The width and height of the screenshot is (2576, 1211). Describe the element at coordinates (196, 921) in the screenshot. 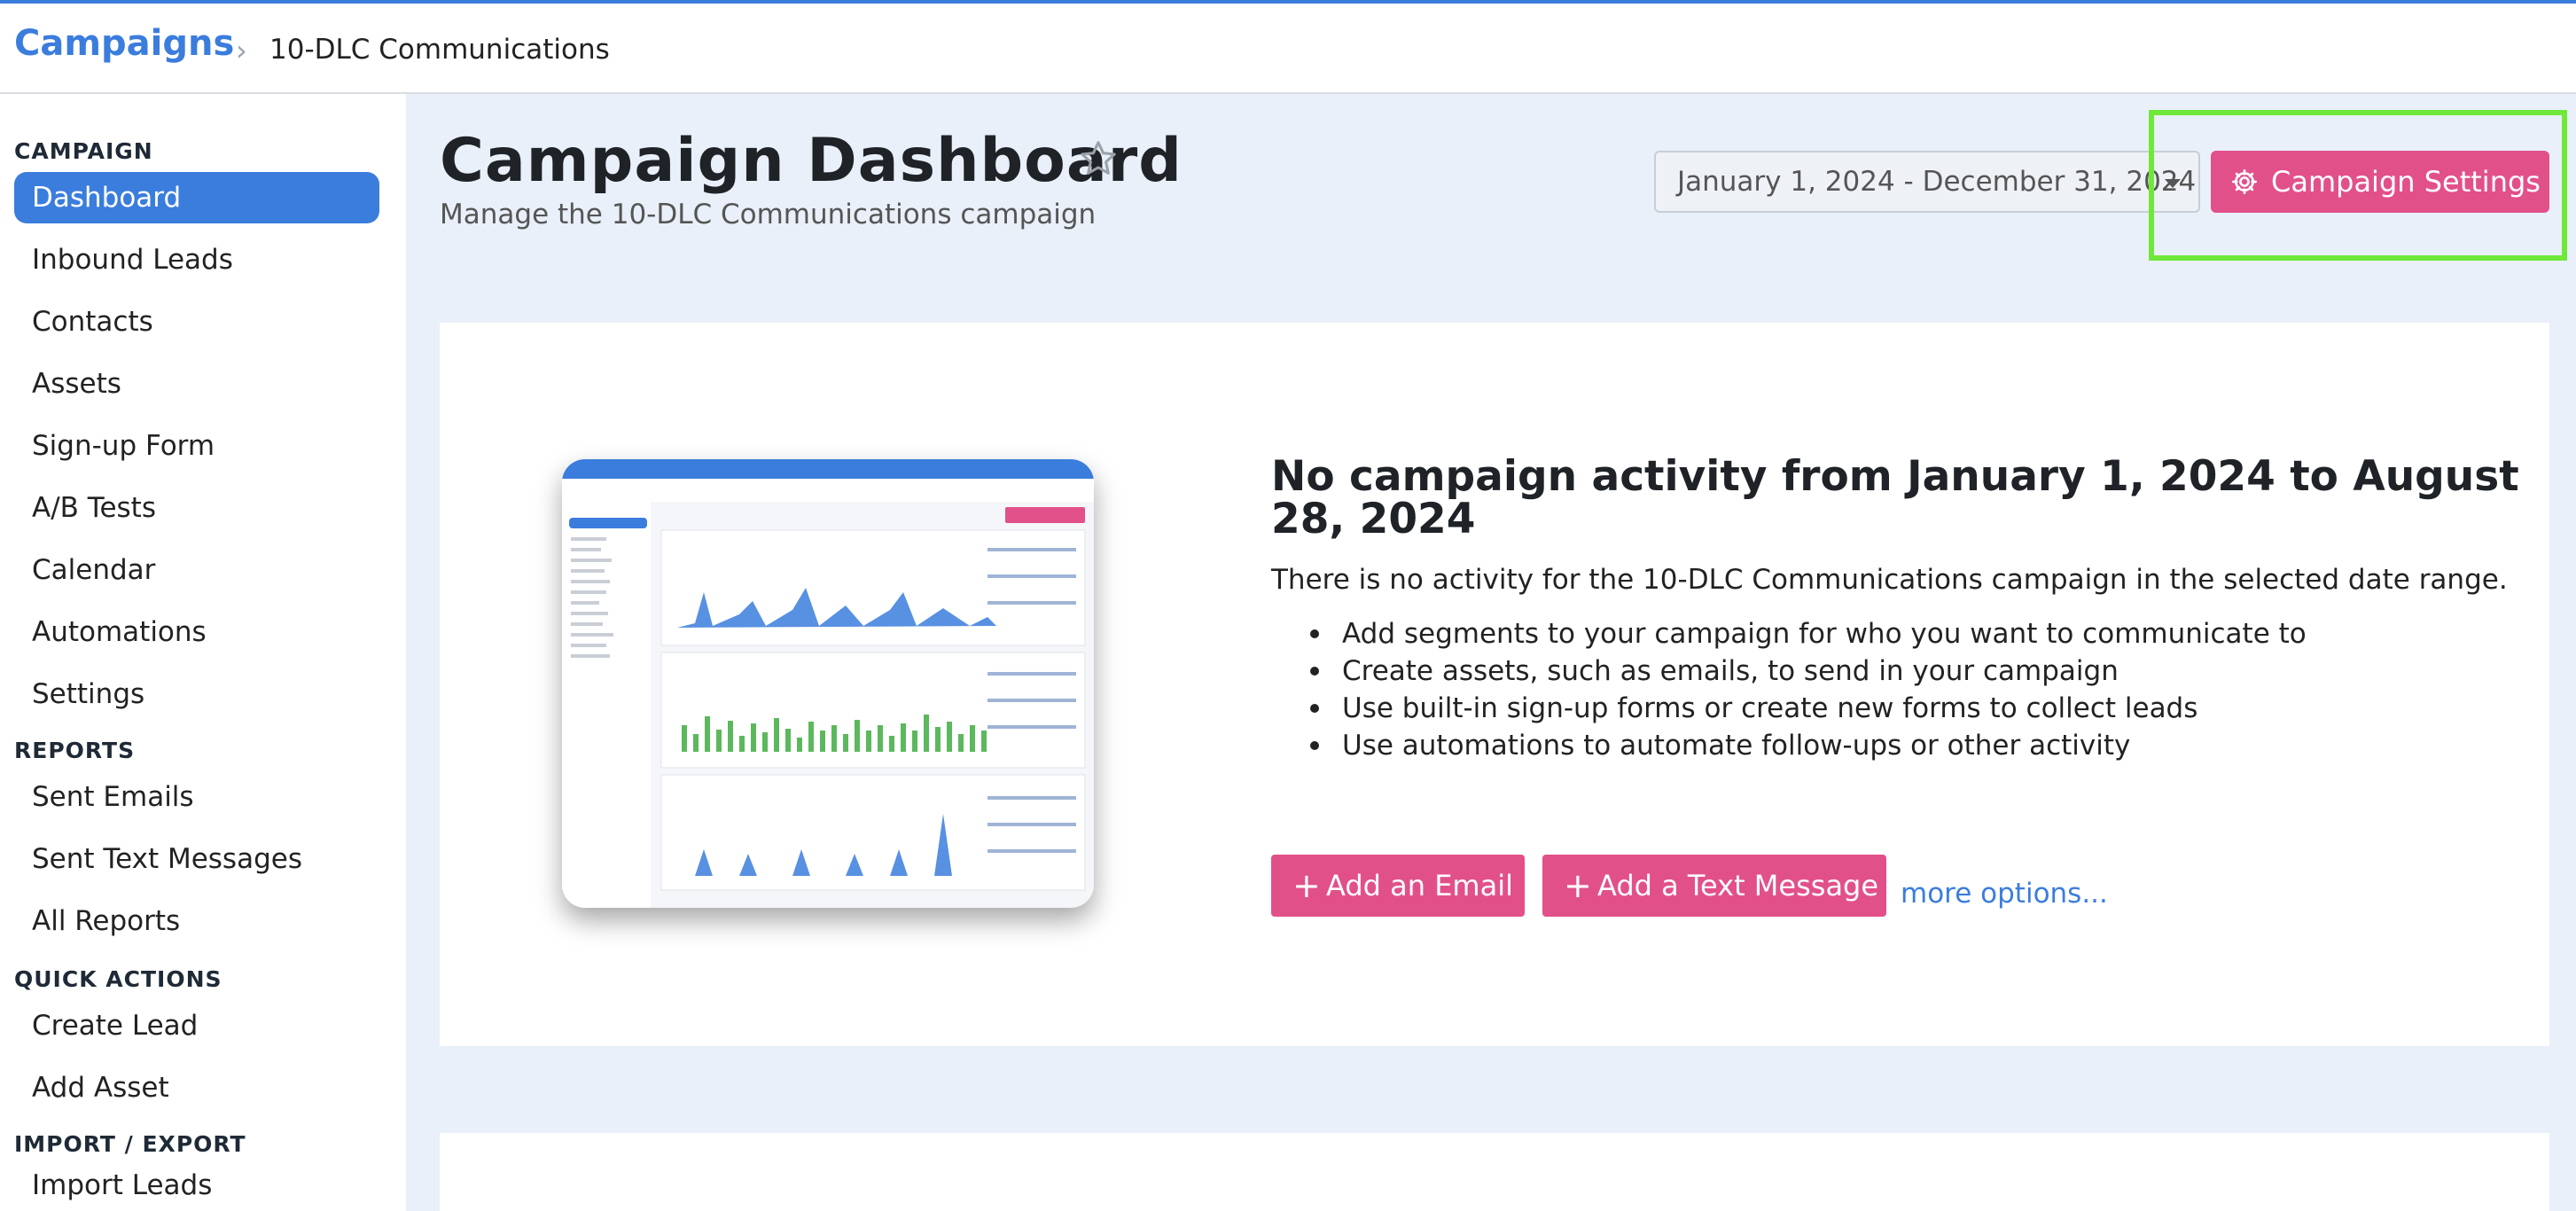

I see `sidebar-item-all-reports: All Reports` at that location.